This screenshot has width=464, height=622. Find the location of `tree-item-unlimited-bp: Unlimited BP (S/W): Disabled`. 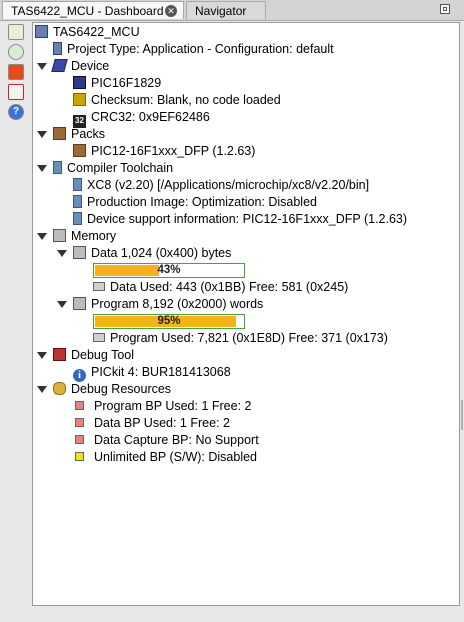

tree-item-unlimited-bp: Unlimited BP (S/W): Disabled is located at coordinates (166, 457).